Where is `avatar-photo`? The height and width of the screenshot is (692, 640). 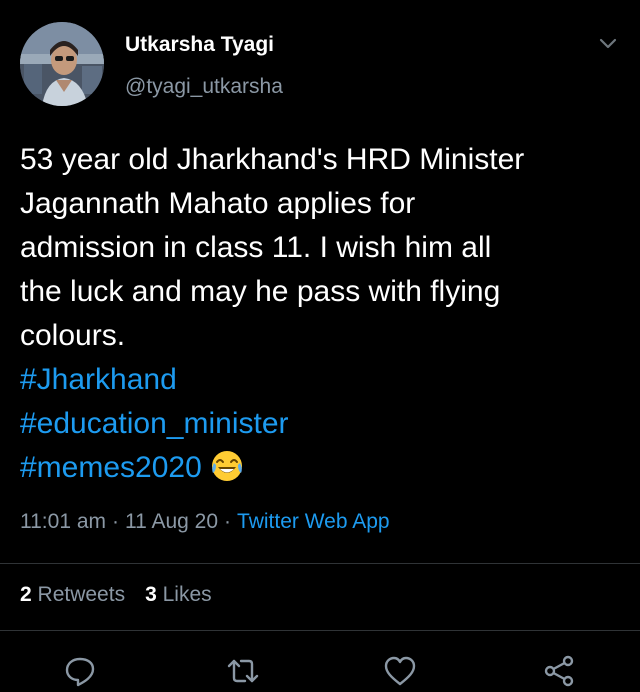 avatar-photo is located at coordinates (62, 64).